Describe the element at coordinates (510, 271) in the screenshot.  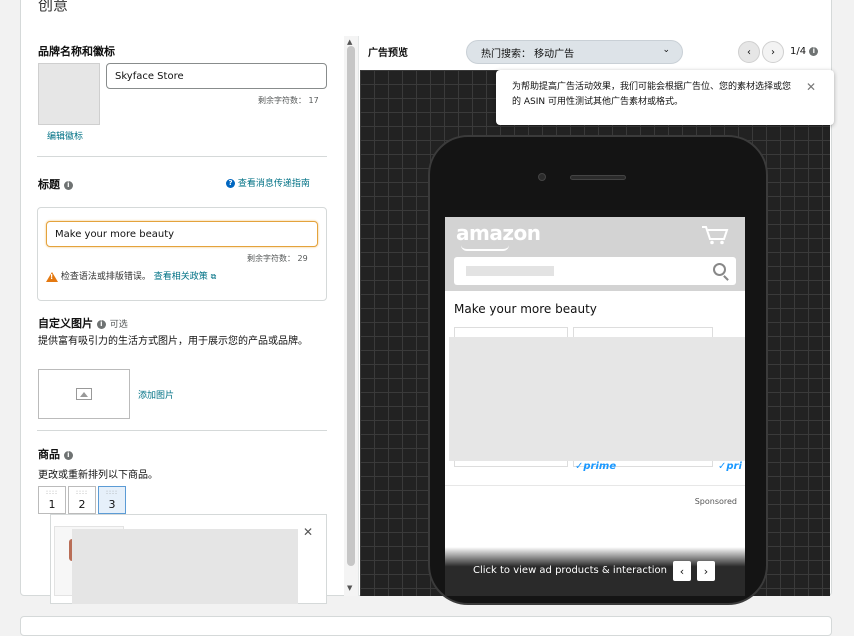
I see `search-placeholder` at that location.